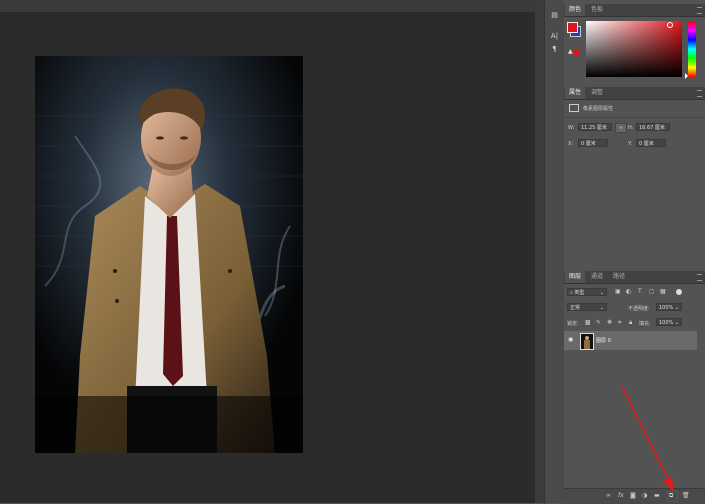 This screenshot has height=504, width=705. I want to click on out-of-gamut-swatch, so click(576, 52).